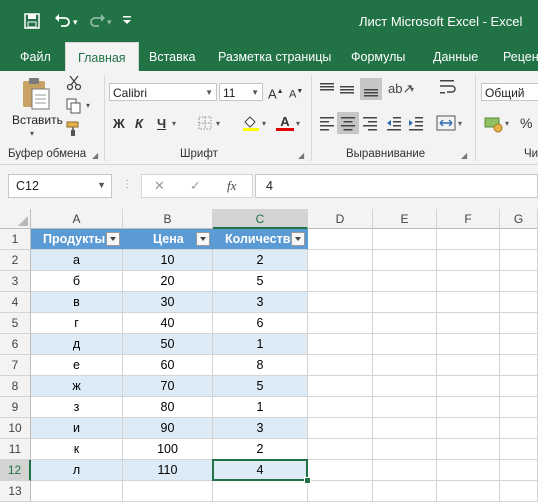 The height and width of the screenshot is (502, 538). What do you see at coordinates (251, 125) in the screenshot?
I see `fill-color-icon` at bounding box center [251, 125].